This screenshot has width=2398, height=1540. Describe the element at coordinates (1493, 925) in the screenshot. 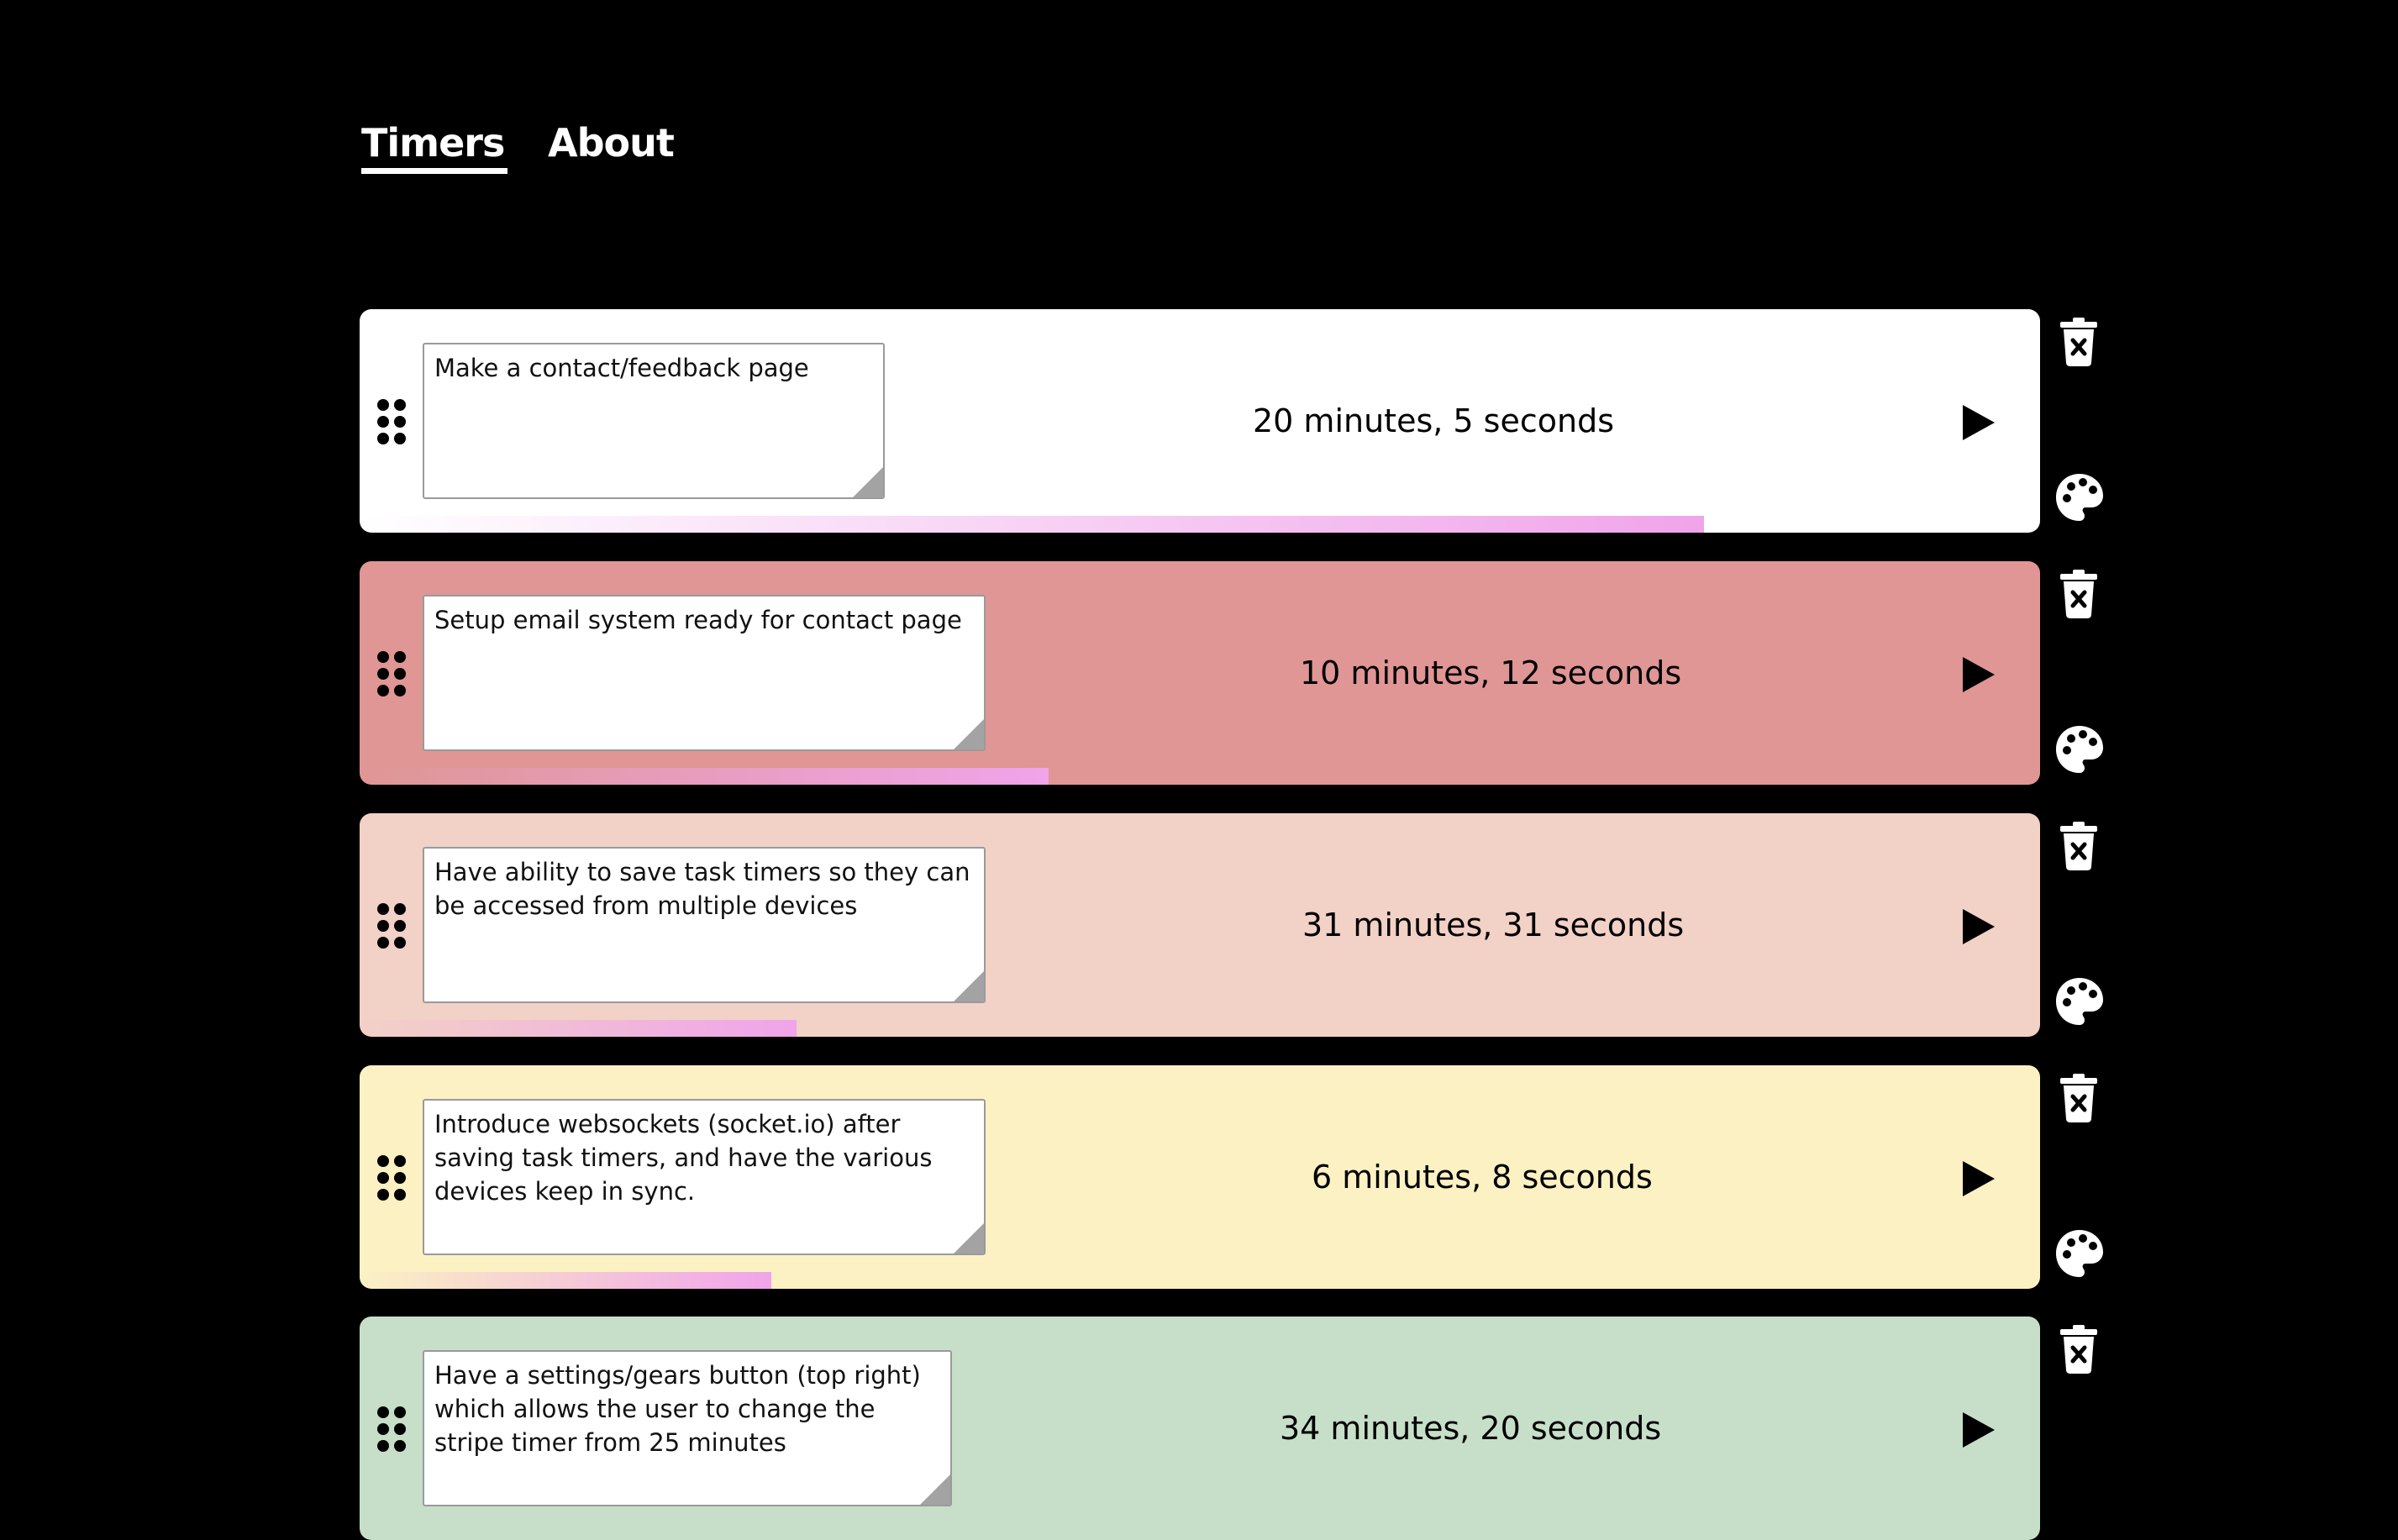

I see `timer-elapsed-text: 31 minutes, 31 seconds` at that location.